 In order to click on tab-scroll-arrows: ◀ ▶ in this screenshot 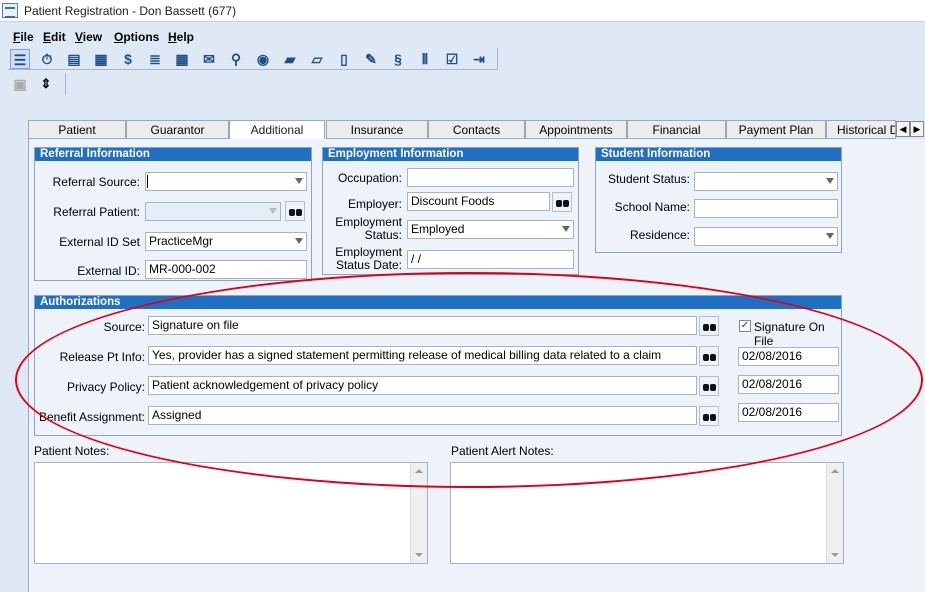, I will do `click(910, 129)`.